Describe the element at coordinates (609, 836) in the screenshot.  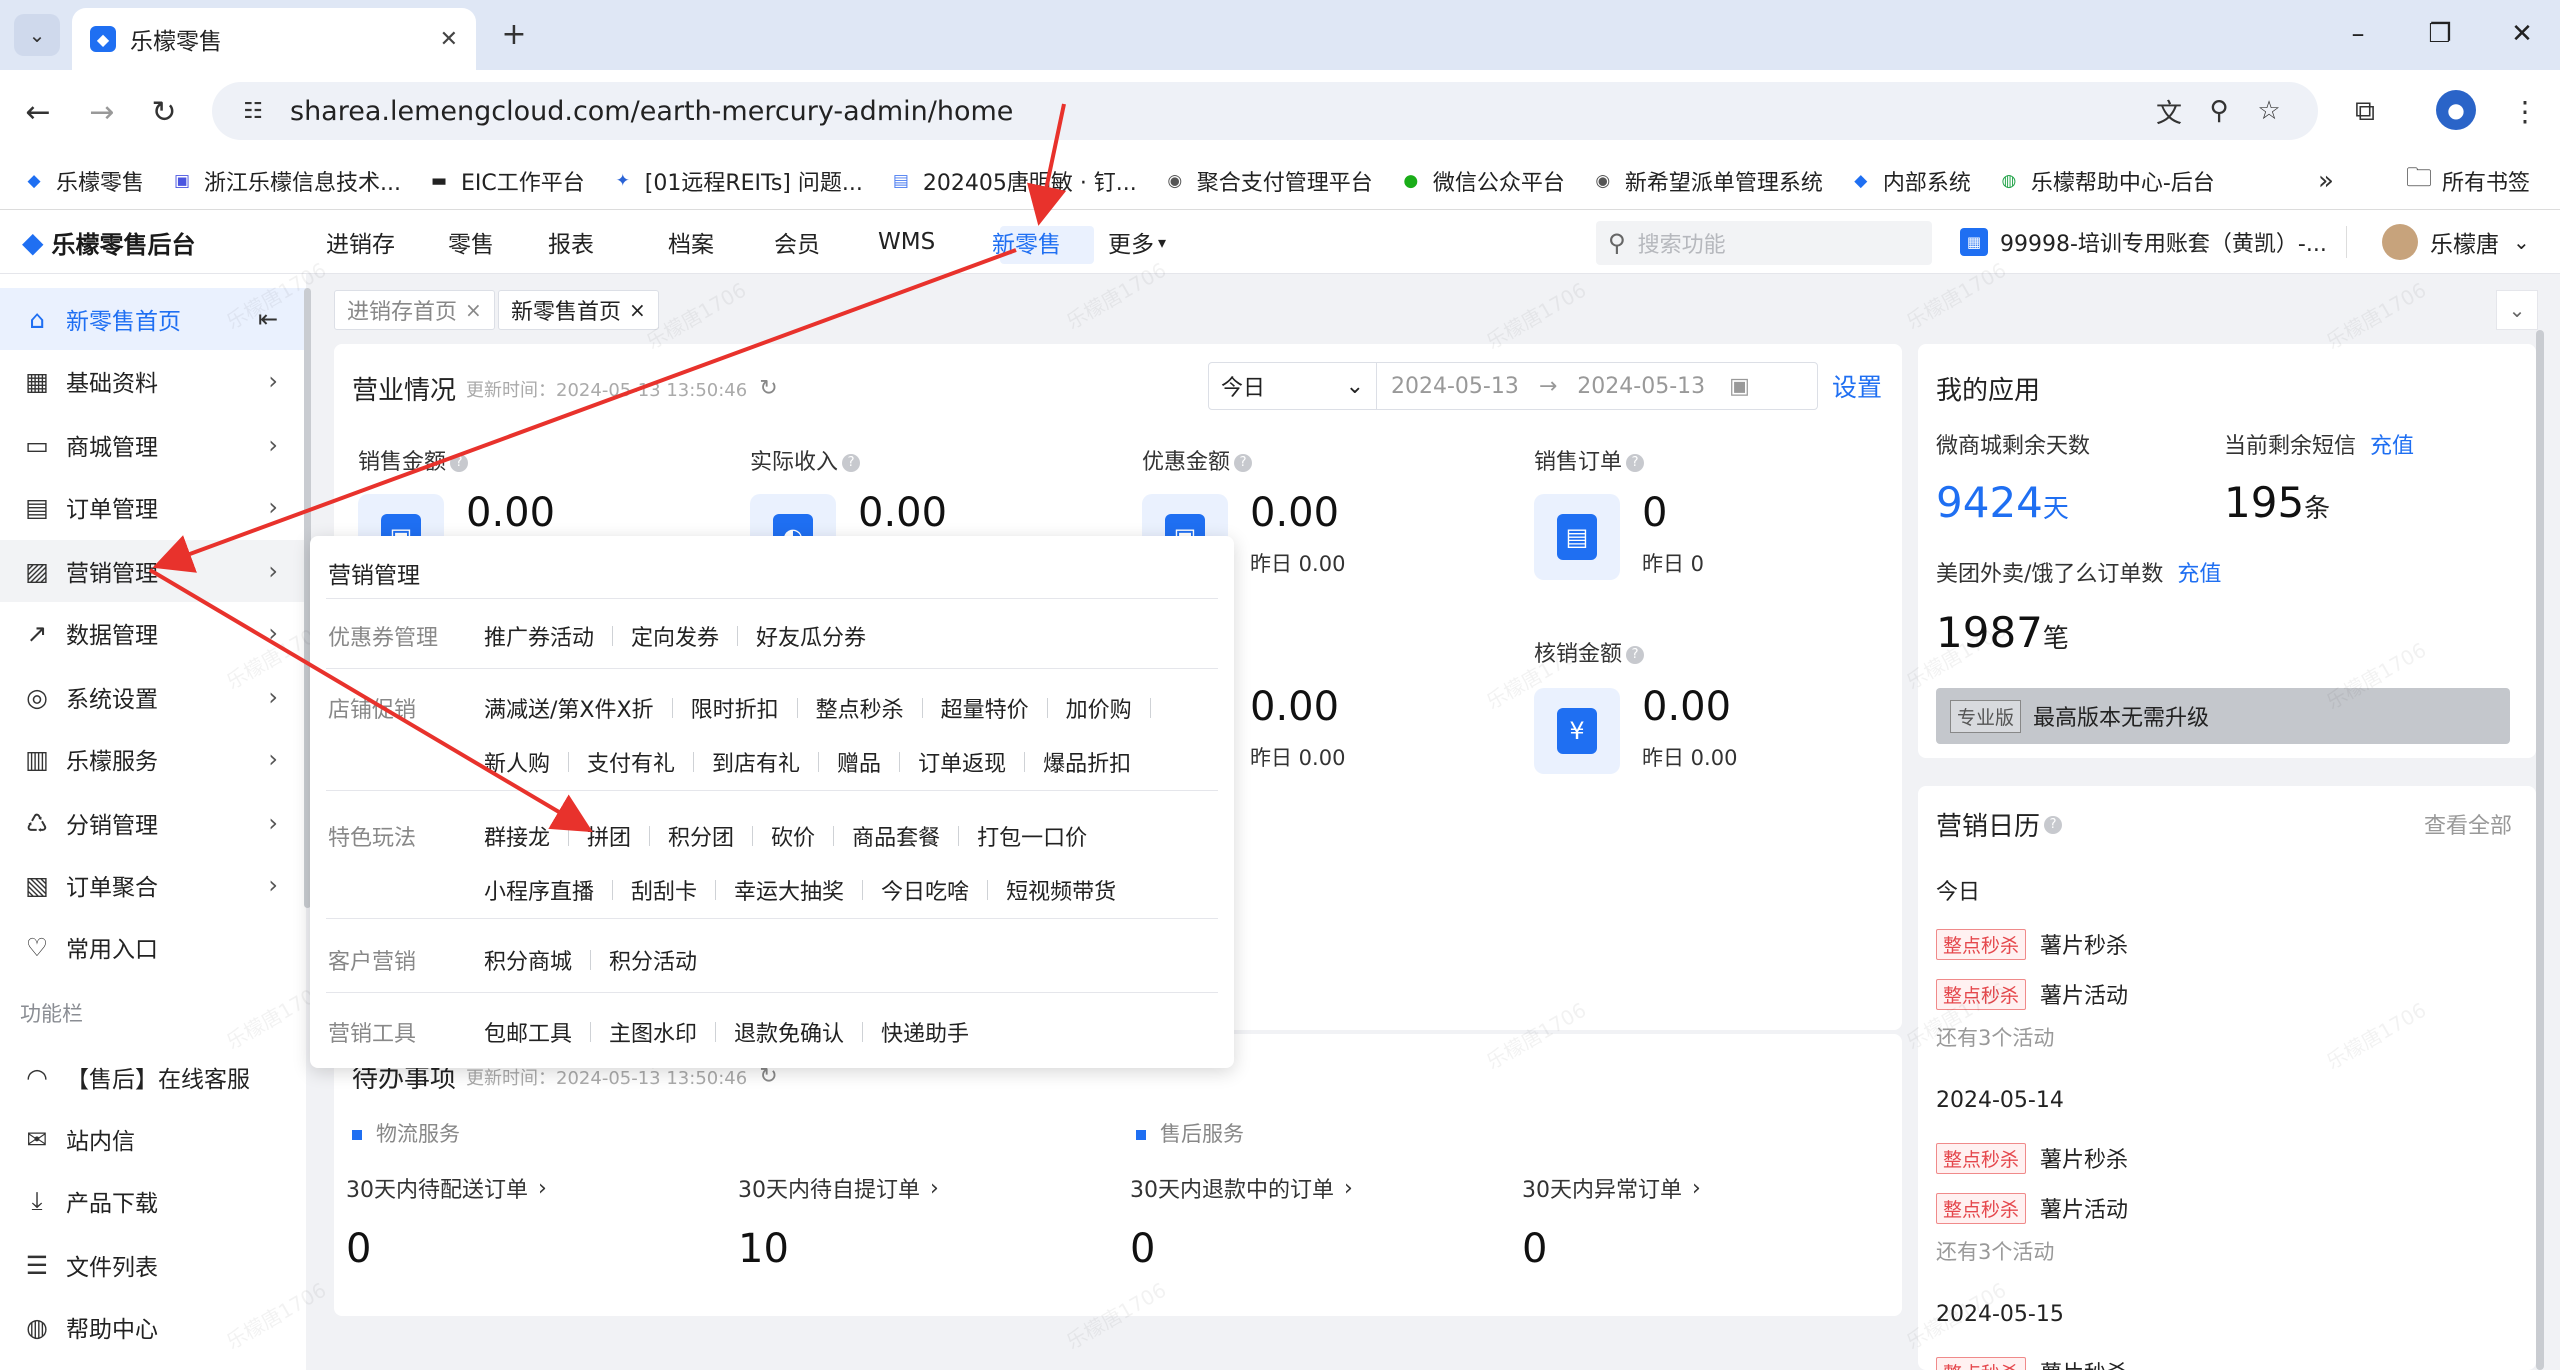
I see `flyout-link: 拼团` at that location.